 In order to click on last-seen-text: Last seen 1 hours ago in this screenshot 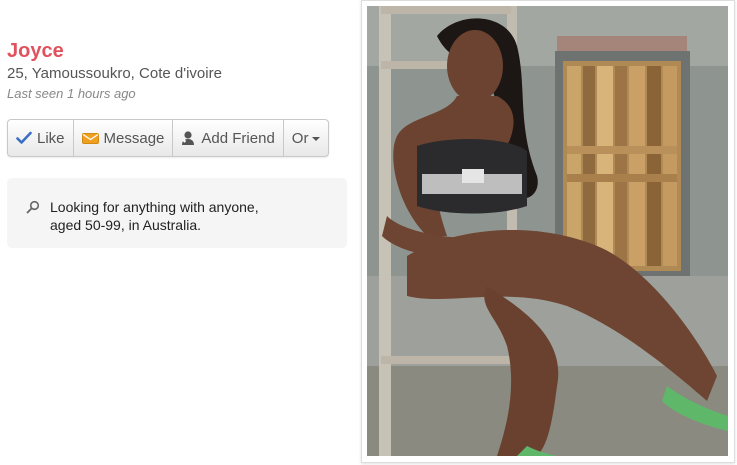, I will do `click(71, 93)`.